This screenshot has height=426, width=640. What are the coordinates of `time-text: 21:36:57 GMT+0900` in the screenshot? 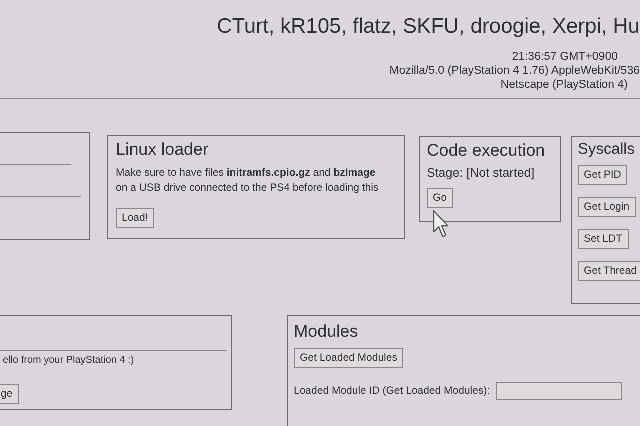 It's located at (565, 57).